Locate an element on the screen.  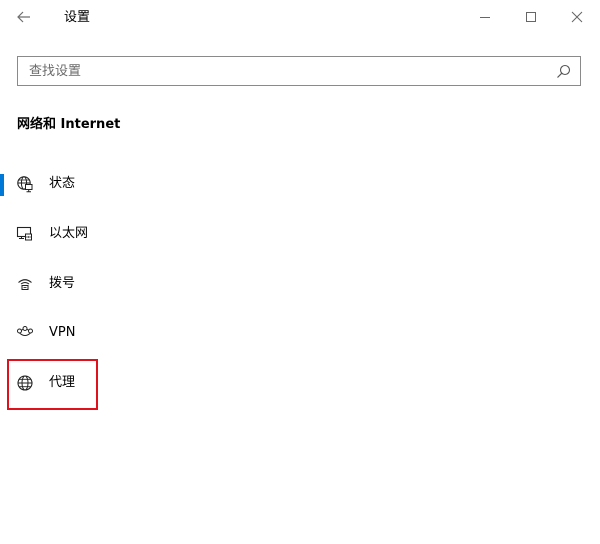
maximize-icon is located at coordinates (531, 17).